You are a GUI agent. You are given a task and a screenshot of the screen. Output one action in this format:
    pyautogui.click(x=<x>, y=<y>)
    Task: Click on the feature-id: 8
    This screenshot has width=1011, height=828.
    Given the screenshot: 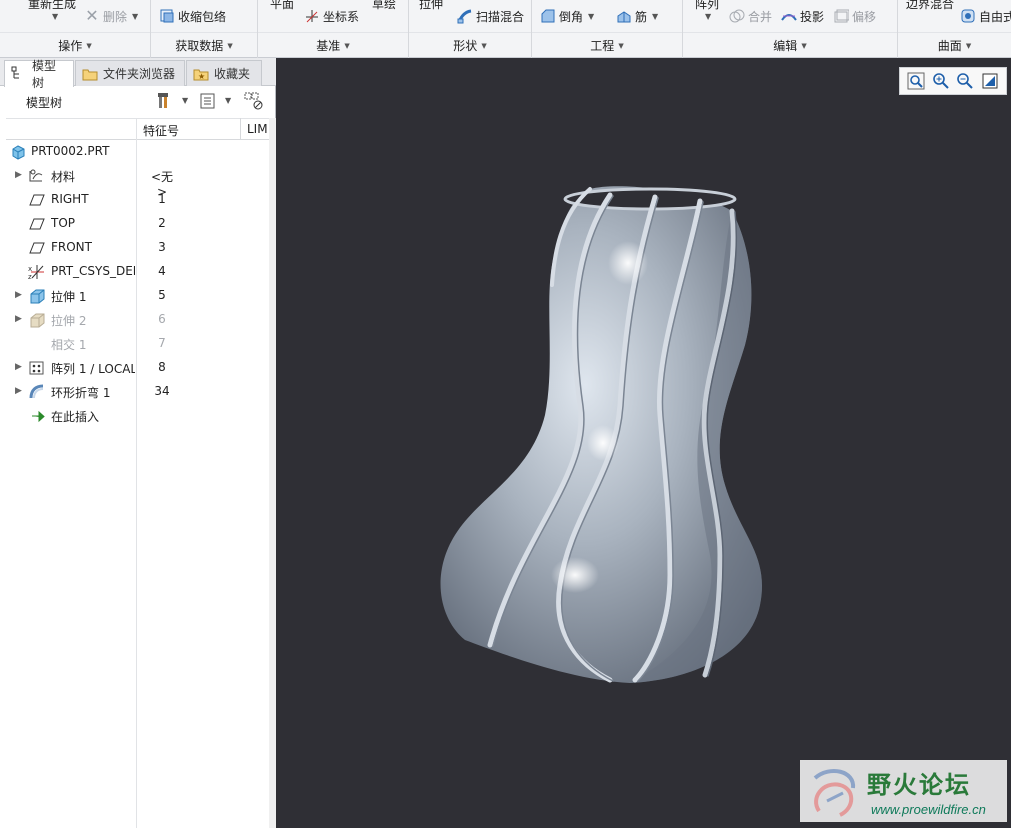 What is the action you would take?
    pyautogui.click(x=162, y=367)
    